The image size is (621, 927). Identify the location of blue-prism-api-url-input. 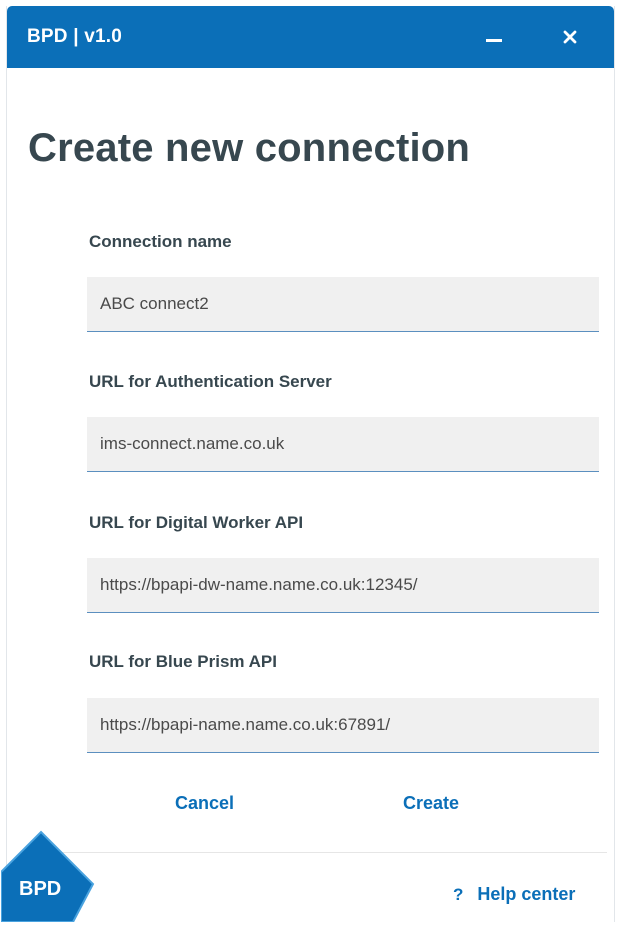
(343, 725).